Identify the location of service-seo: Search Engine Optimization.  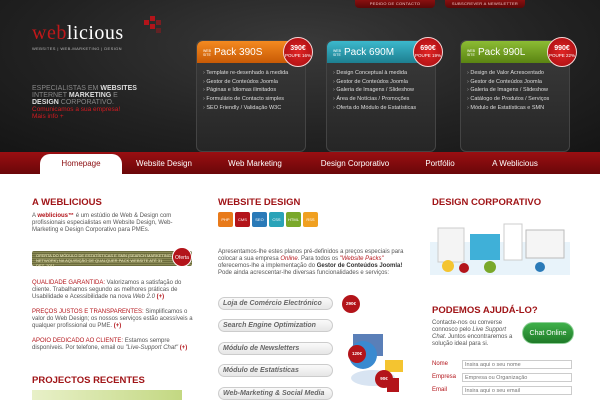
(275, 325).